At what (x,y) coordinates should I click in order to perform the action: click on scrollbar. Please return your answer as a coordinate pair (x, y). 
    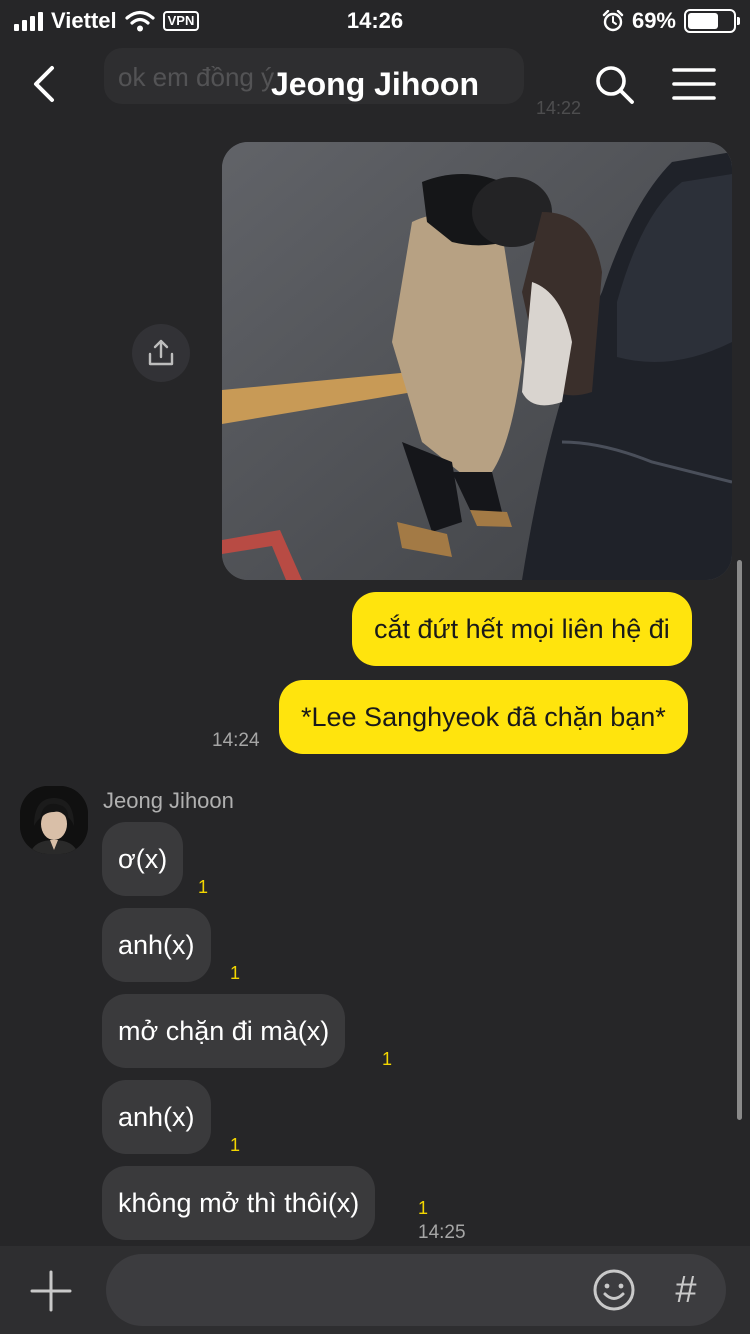
    Looking at the image, I should click on (739, 840).